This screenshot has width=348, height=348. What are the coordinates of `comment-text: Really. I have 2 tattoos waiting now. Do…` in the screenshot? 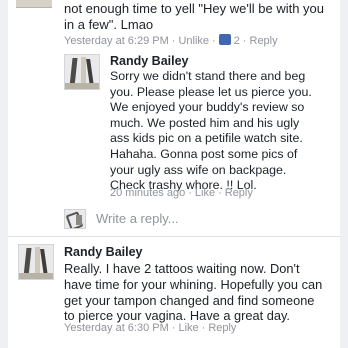 It's located at (193, 292).